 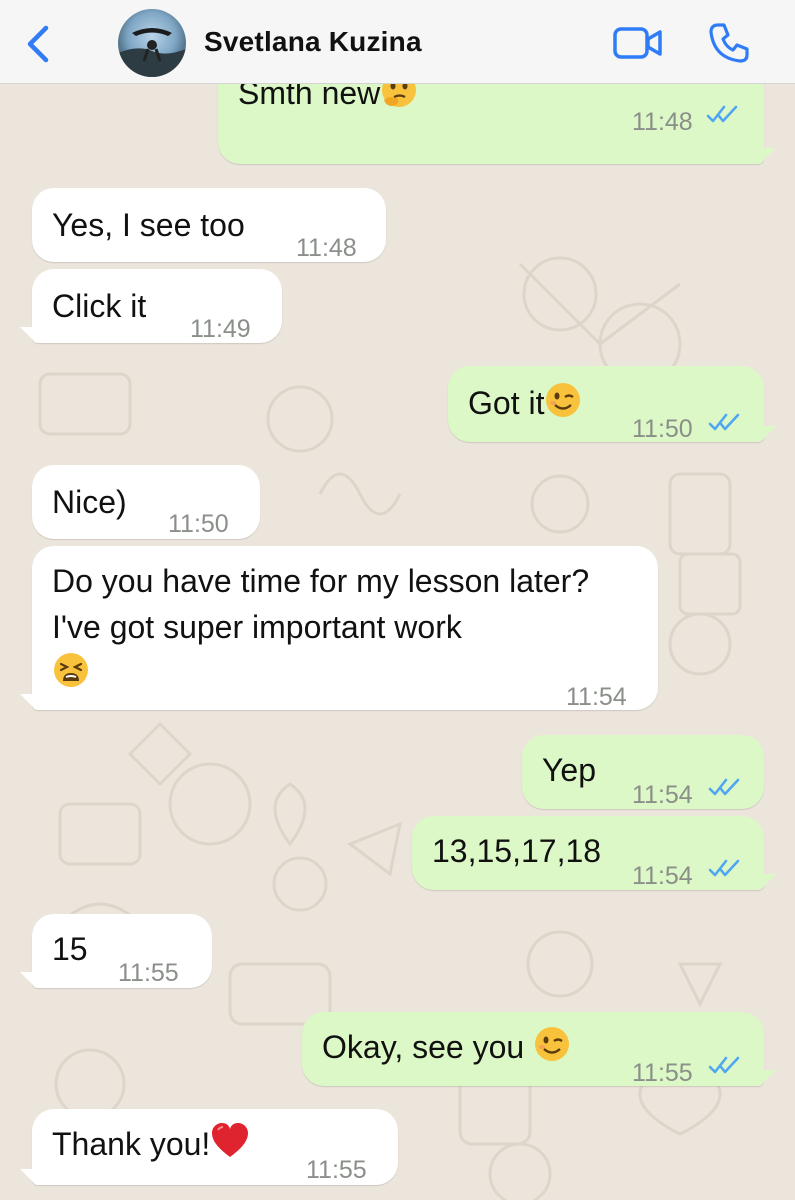 I want to click on contact-name: Svetlana Kuzina, so click(x=313, y=42).